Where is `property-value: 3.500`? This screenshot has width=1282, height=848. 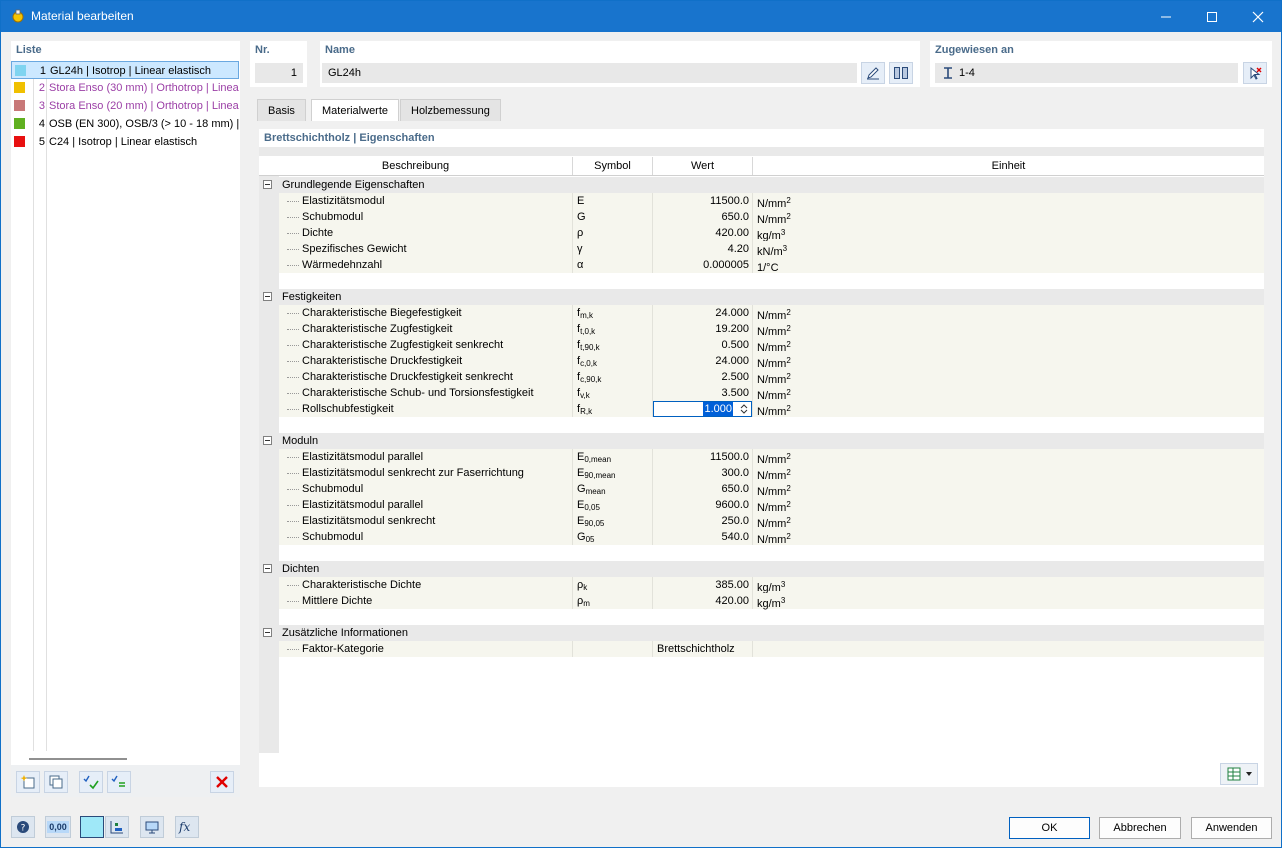
property-value: 3.500 is located at coordinates (701, 393).